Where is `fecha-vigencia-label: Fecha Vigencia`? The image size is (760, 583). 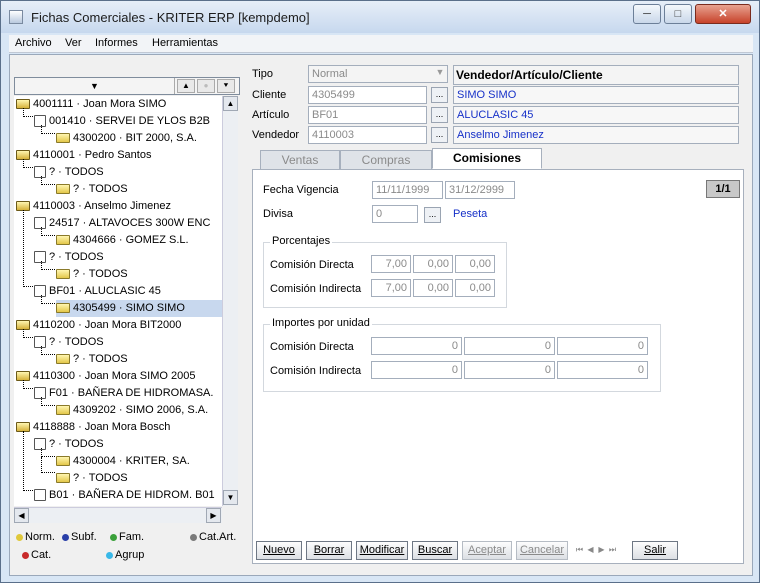
fecha-vigencia-label: Fecha Vigencia is located at coordinates (301, 190).